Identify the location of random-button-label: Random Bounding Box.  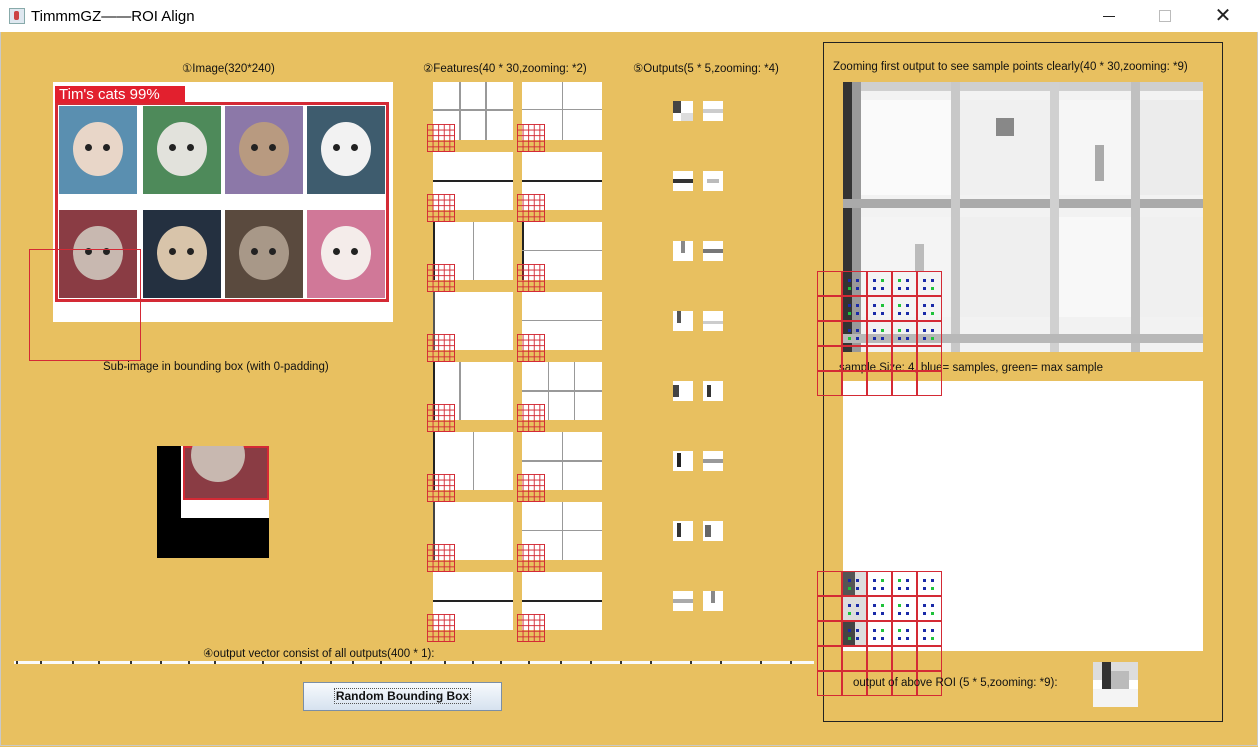
(402, 696).